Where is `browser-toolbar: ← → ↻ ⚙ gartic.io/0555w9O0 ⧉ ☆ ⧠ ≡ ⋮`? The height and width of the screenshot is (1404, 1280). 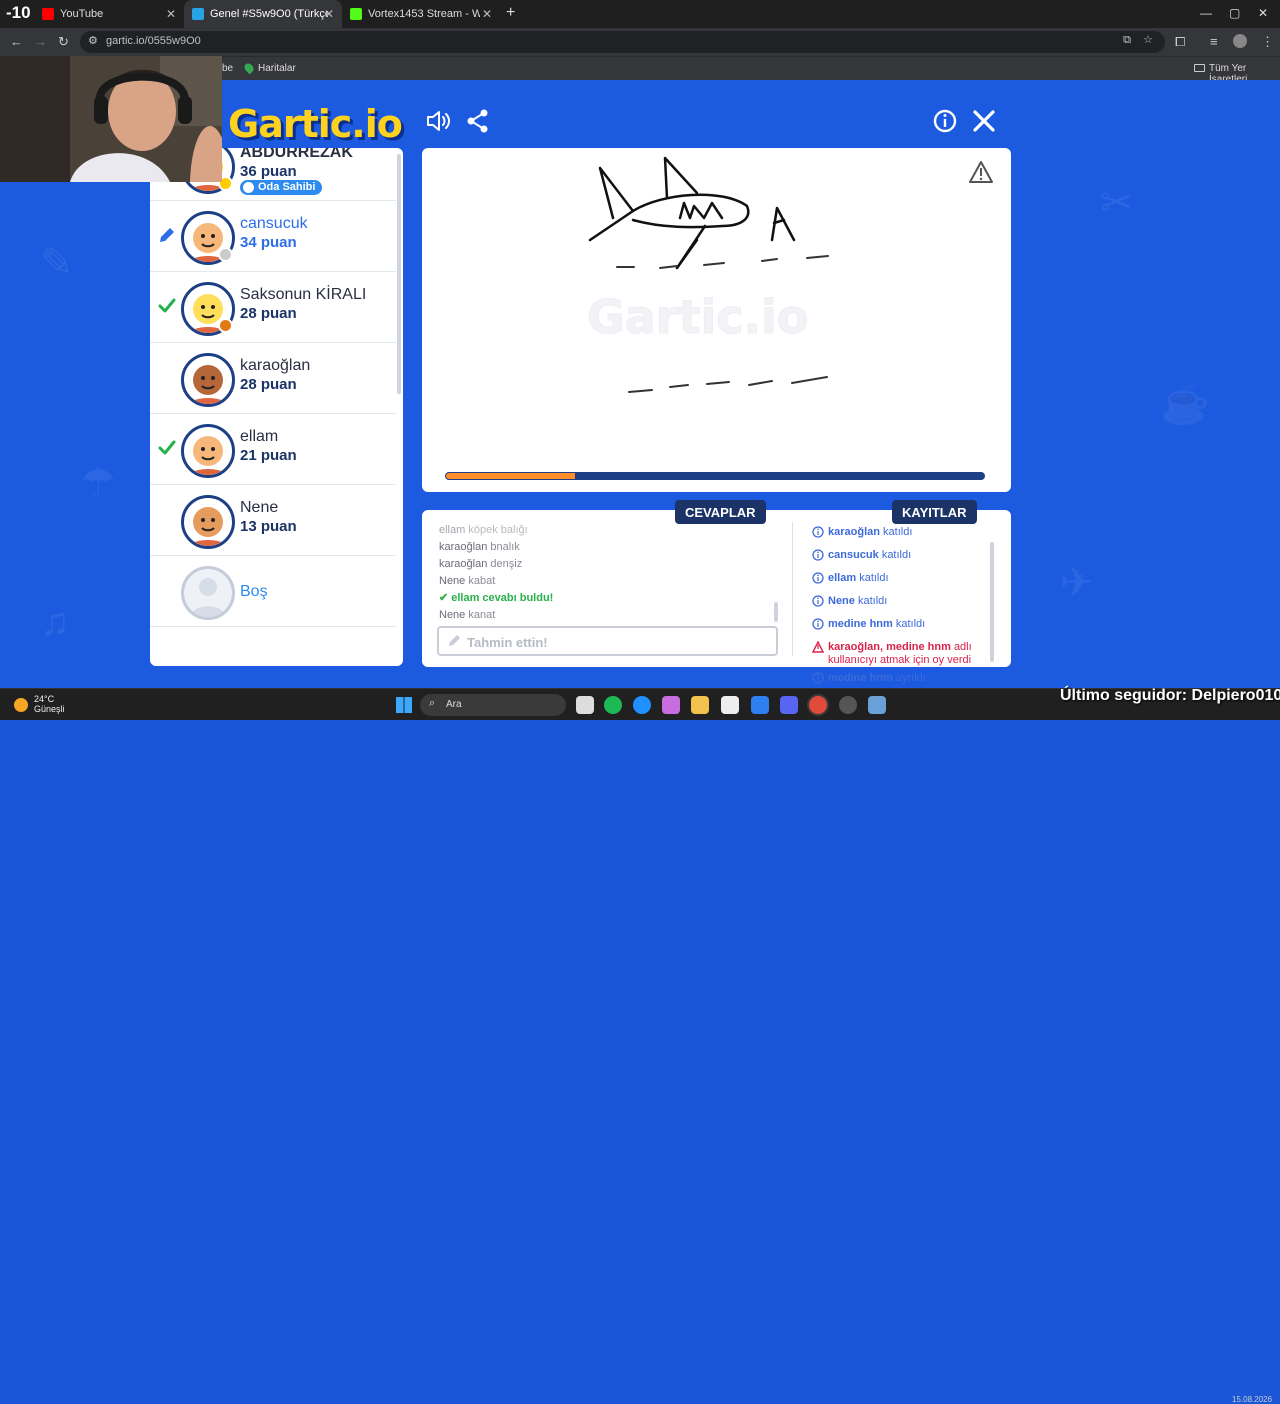 browser-toolbar: ← → ↻ ⚙ gartic.io/0555w9O0 ⧉ ☆ ⧠ ≡ ⋮ is located at coordinates (640, 42).